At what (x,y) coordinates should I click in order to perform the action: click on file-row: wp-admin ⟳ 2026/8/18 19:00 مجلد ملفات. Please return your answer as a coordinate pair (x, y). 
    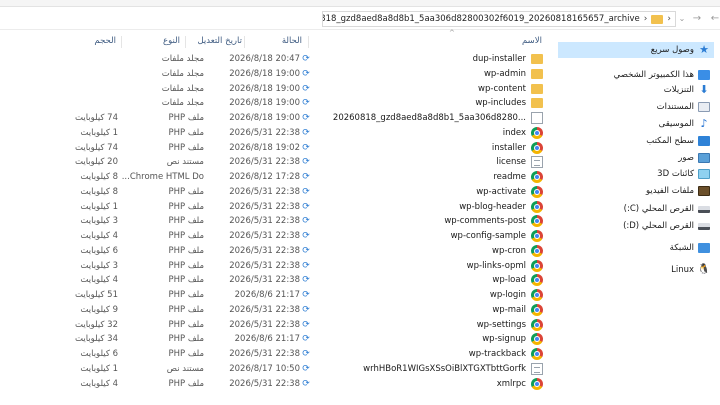
    Looking at the image, I should click on (303, 74).